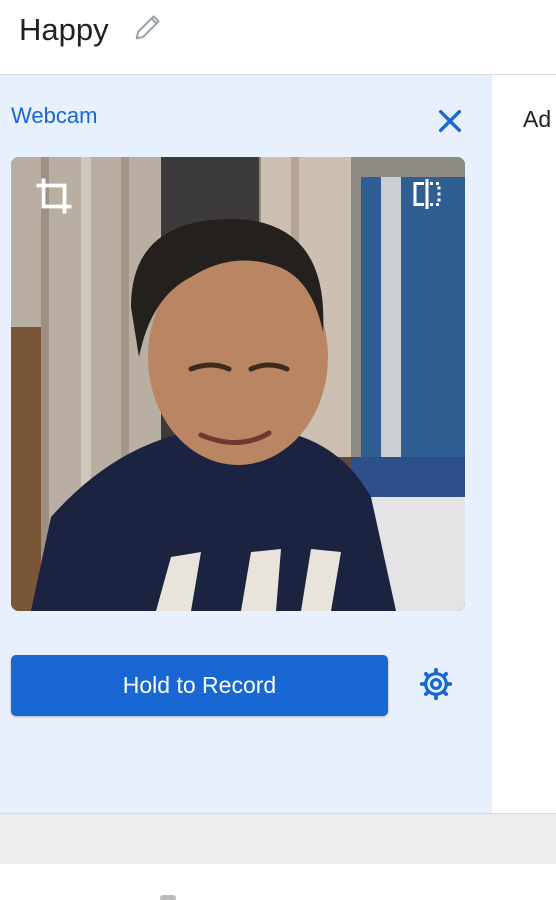  I want to click on next-card, so click(278, 882).